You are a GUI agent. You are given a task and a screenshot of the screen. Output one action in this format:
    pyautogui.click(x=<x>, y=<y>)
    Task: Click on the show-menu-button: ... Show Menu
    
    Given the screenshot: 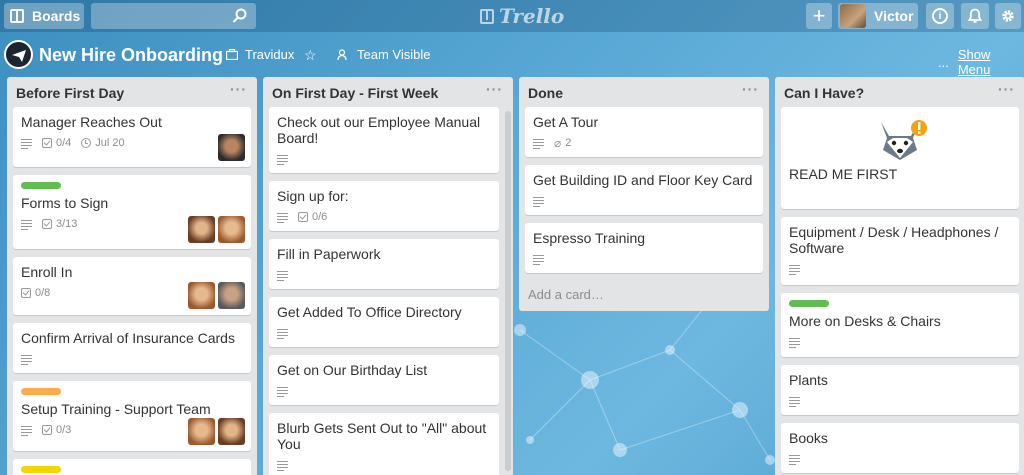 What is the action you would take?
    pyautogui.click(x=981, y=62)
    